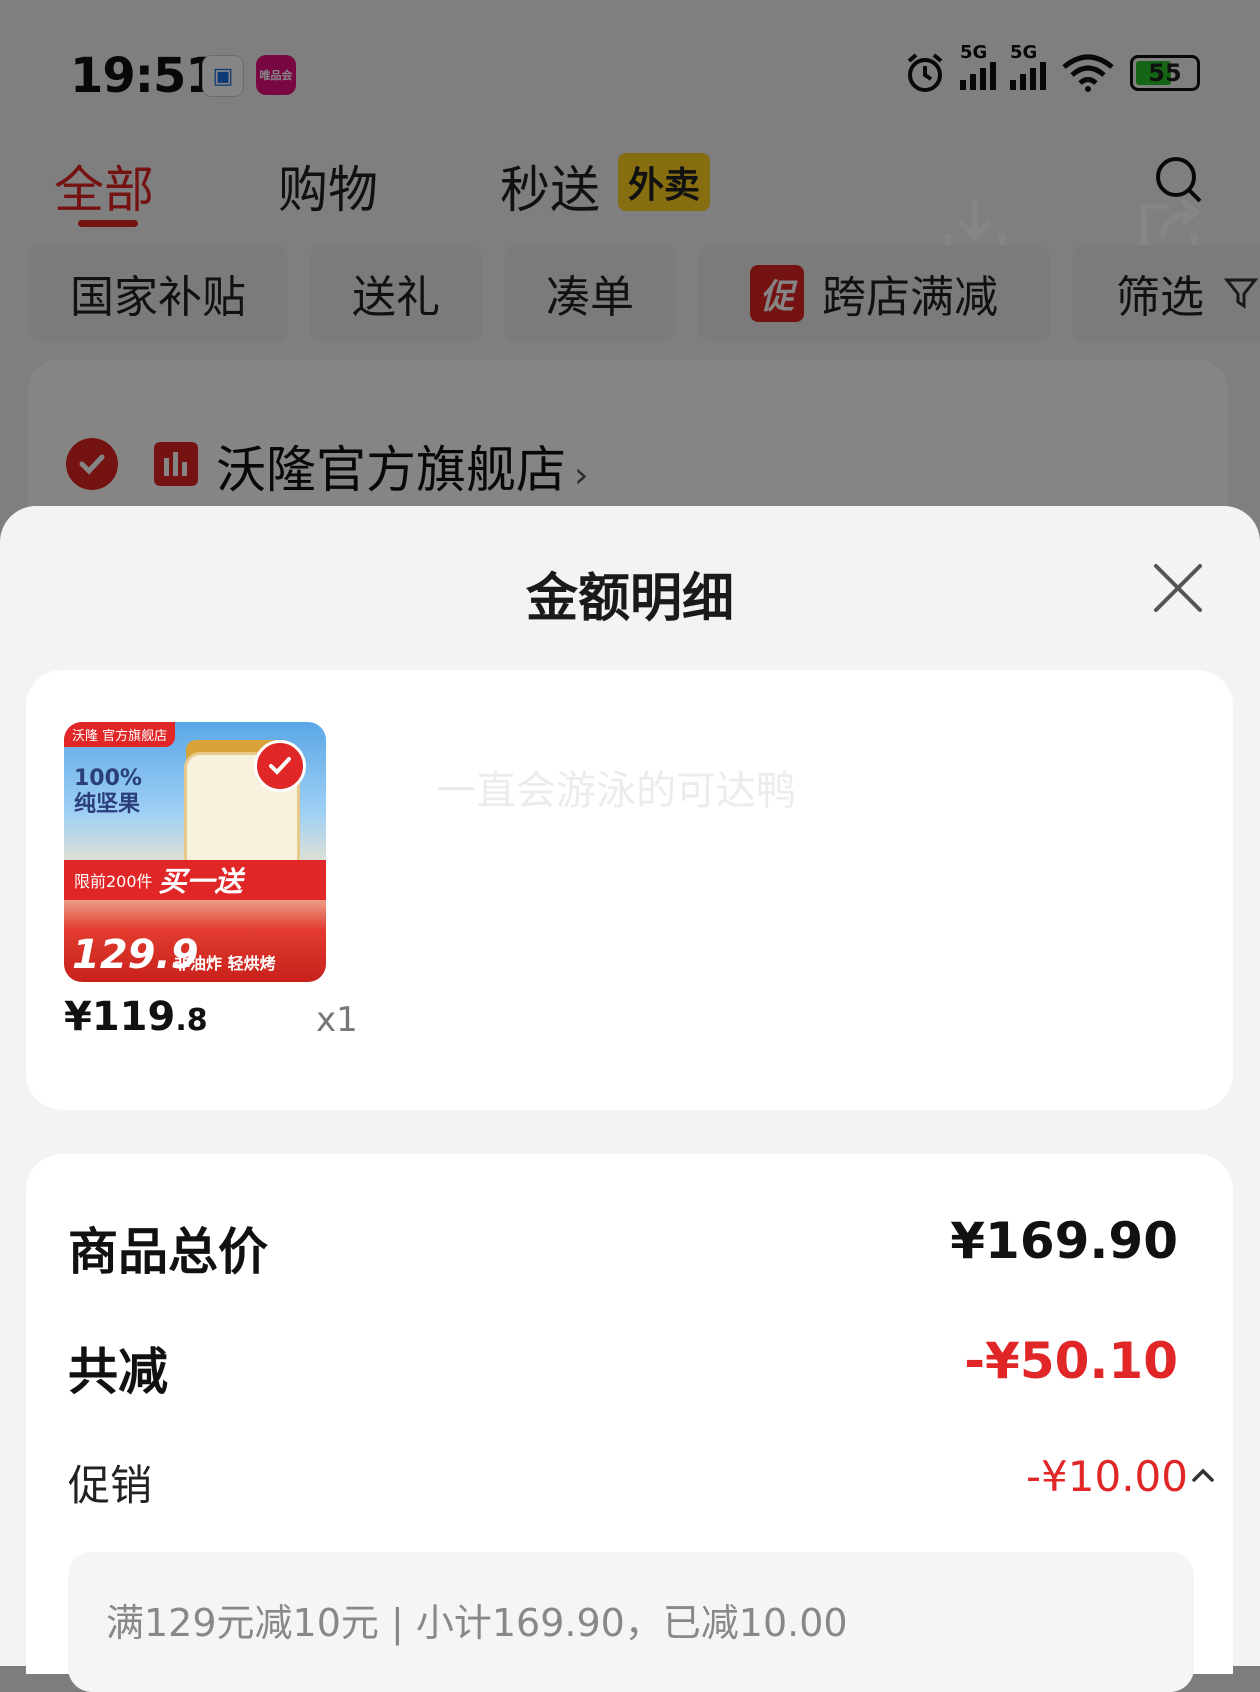 This screenshot has height=1692, width=1260. Describe the element at coordinates (280, 766) in the screenshot. I see `selected-check-icon` at that location.